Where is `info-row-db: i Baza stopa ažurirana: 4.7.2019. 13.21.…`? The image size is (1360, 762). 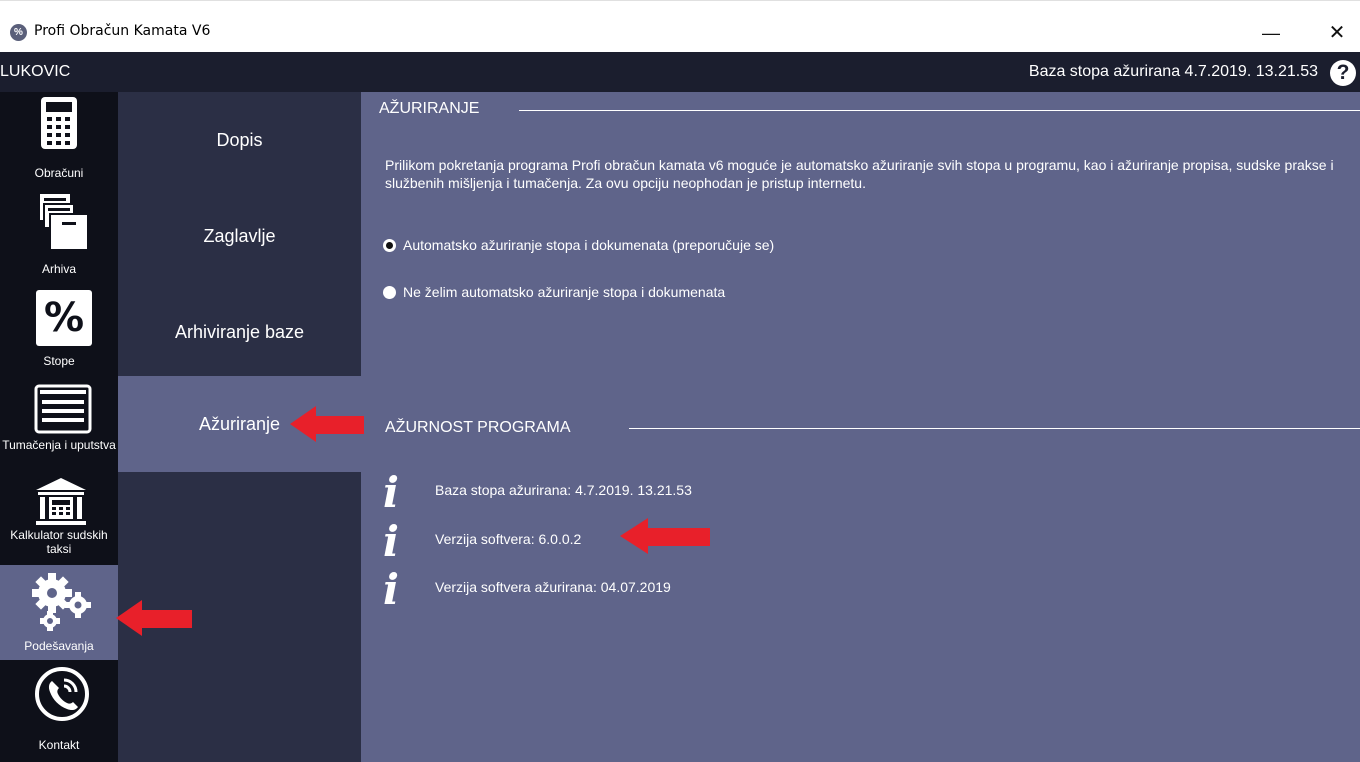 info-row-db: i Baza stopa ažurirana: 4.7.2019. 13.21.… is located at coordinates (583, 494).